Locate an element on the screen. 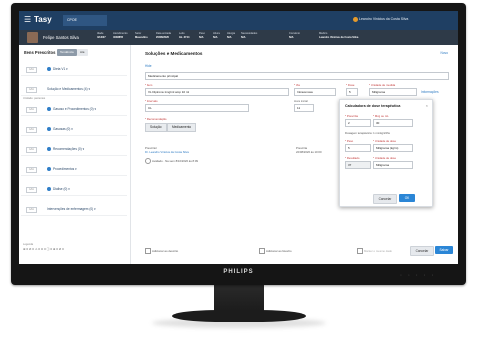  patient-field: Data entrada 20/08/2020 is located at coordinates (163, 35).